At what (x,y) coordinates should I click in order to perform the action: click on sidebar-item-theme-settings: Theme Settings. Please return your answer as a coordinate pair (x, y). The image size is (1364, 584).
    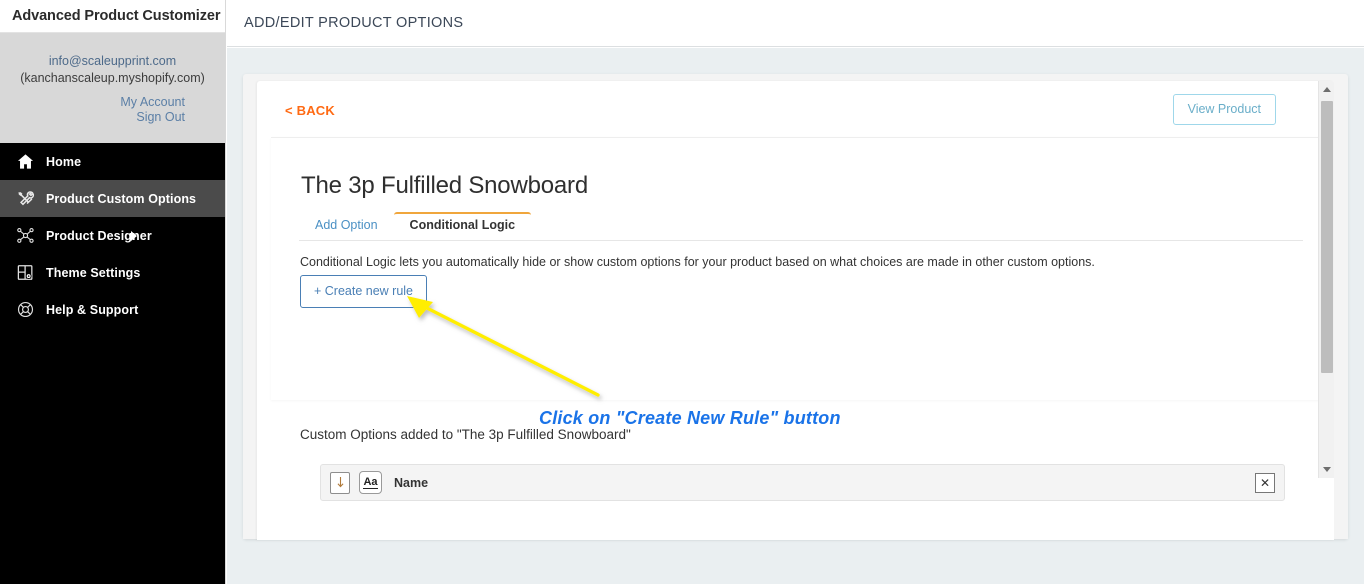
    Looking at the image, I should click on (112, 272).